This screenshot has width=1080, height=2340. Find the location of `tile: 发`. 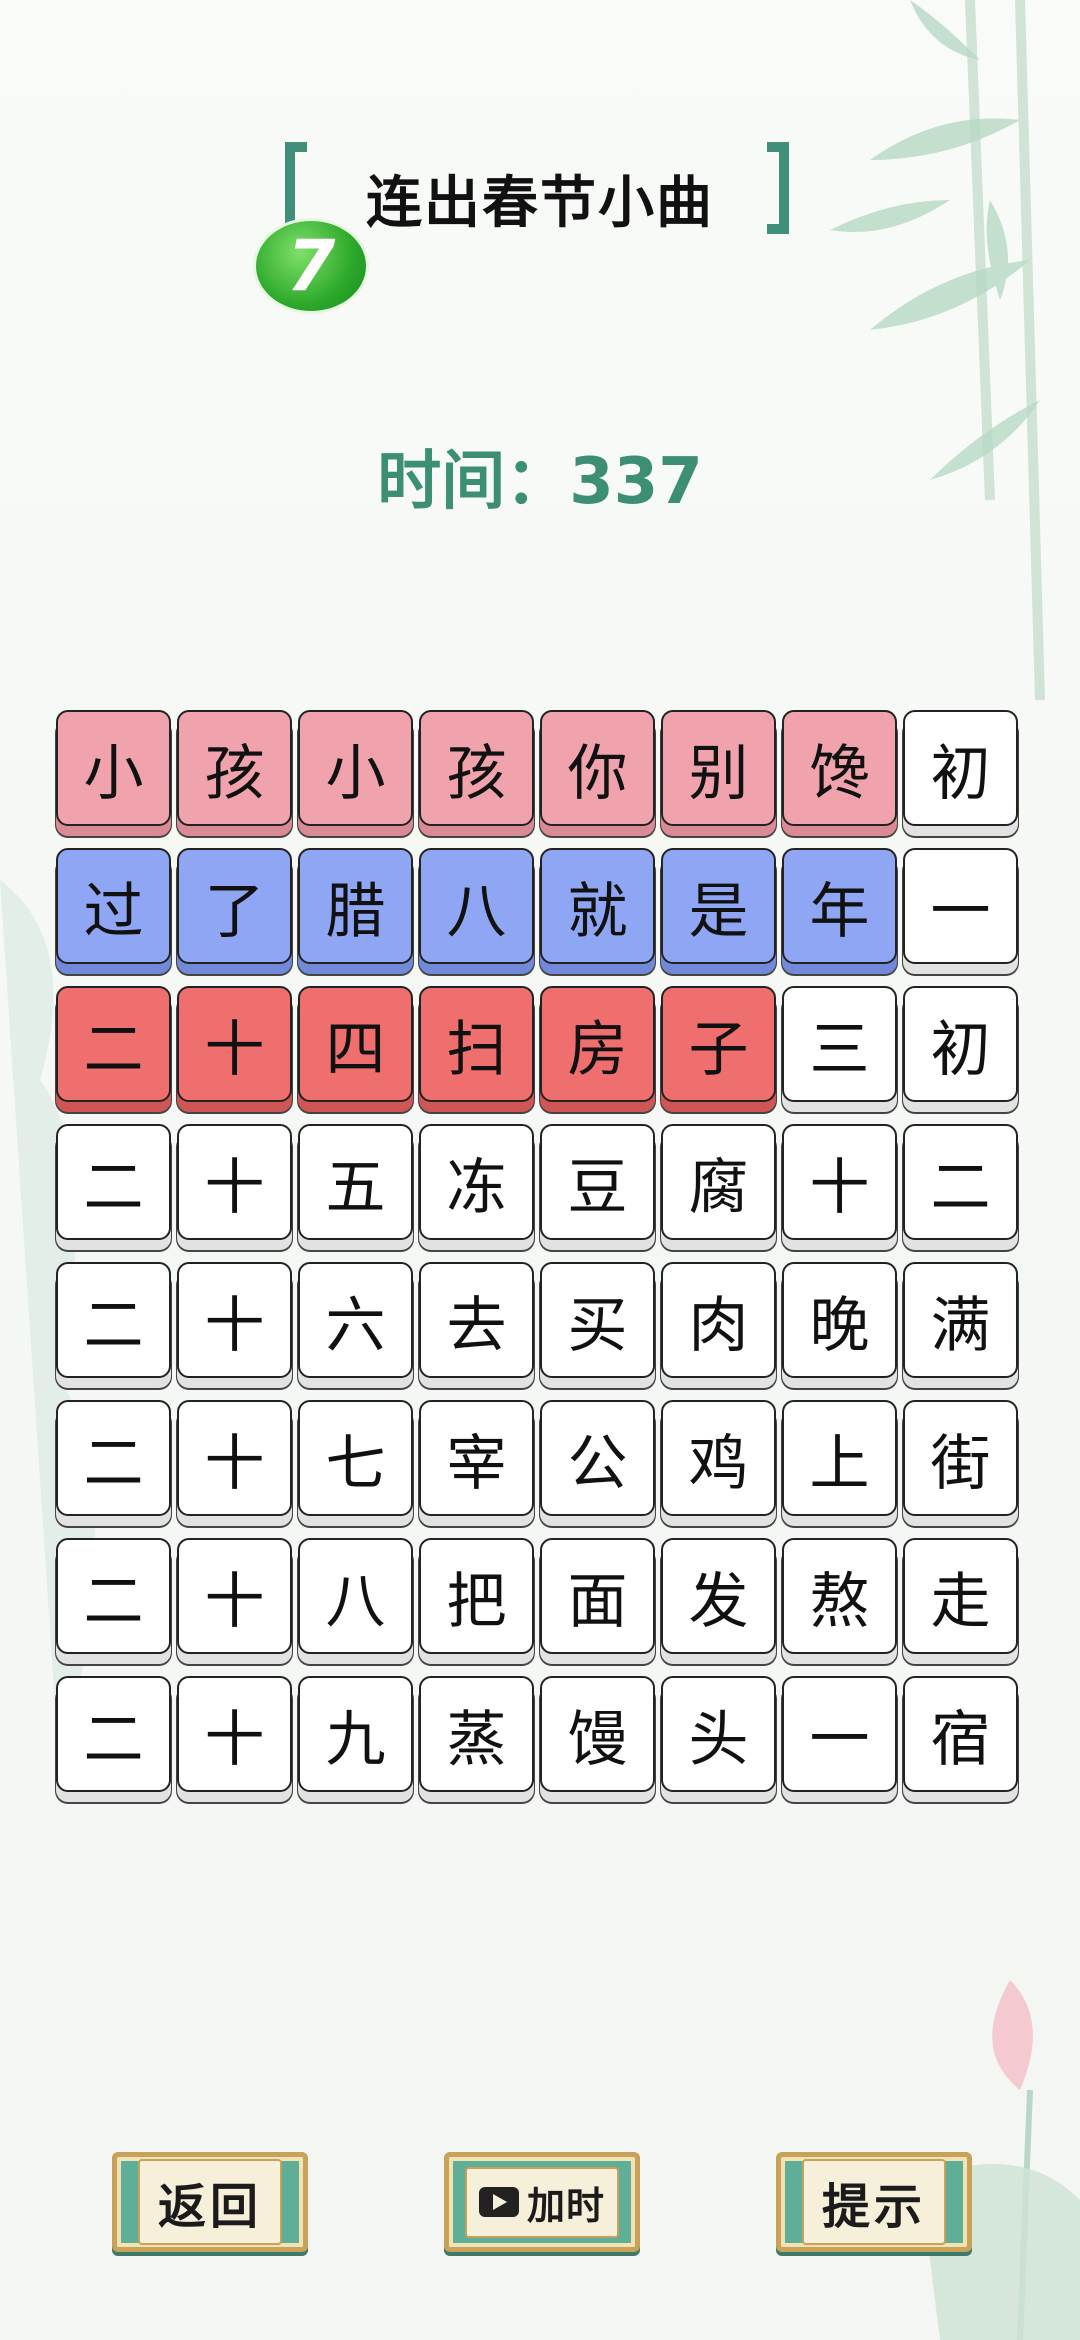

tile: 发 is located at coordinates (718, 1596).